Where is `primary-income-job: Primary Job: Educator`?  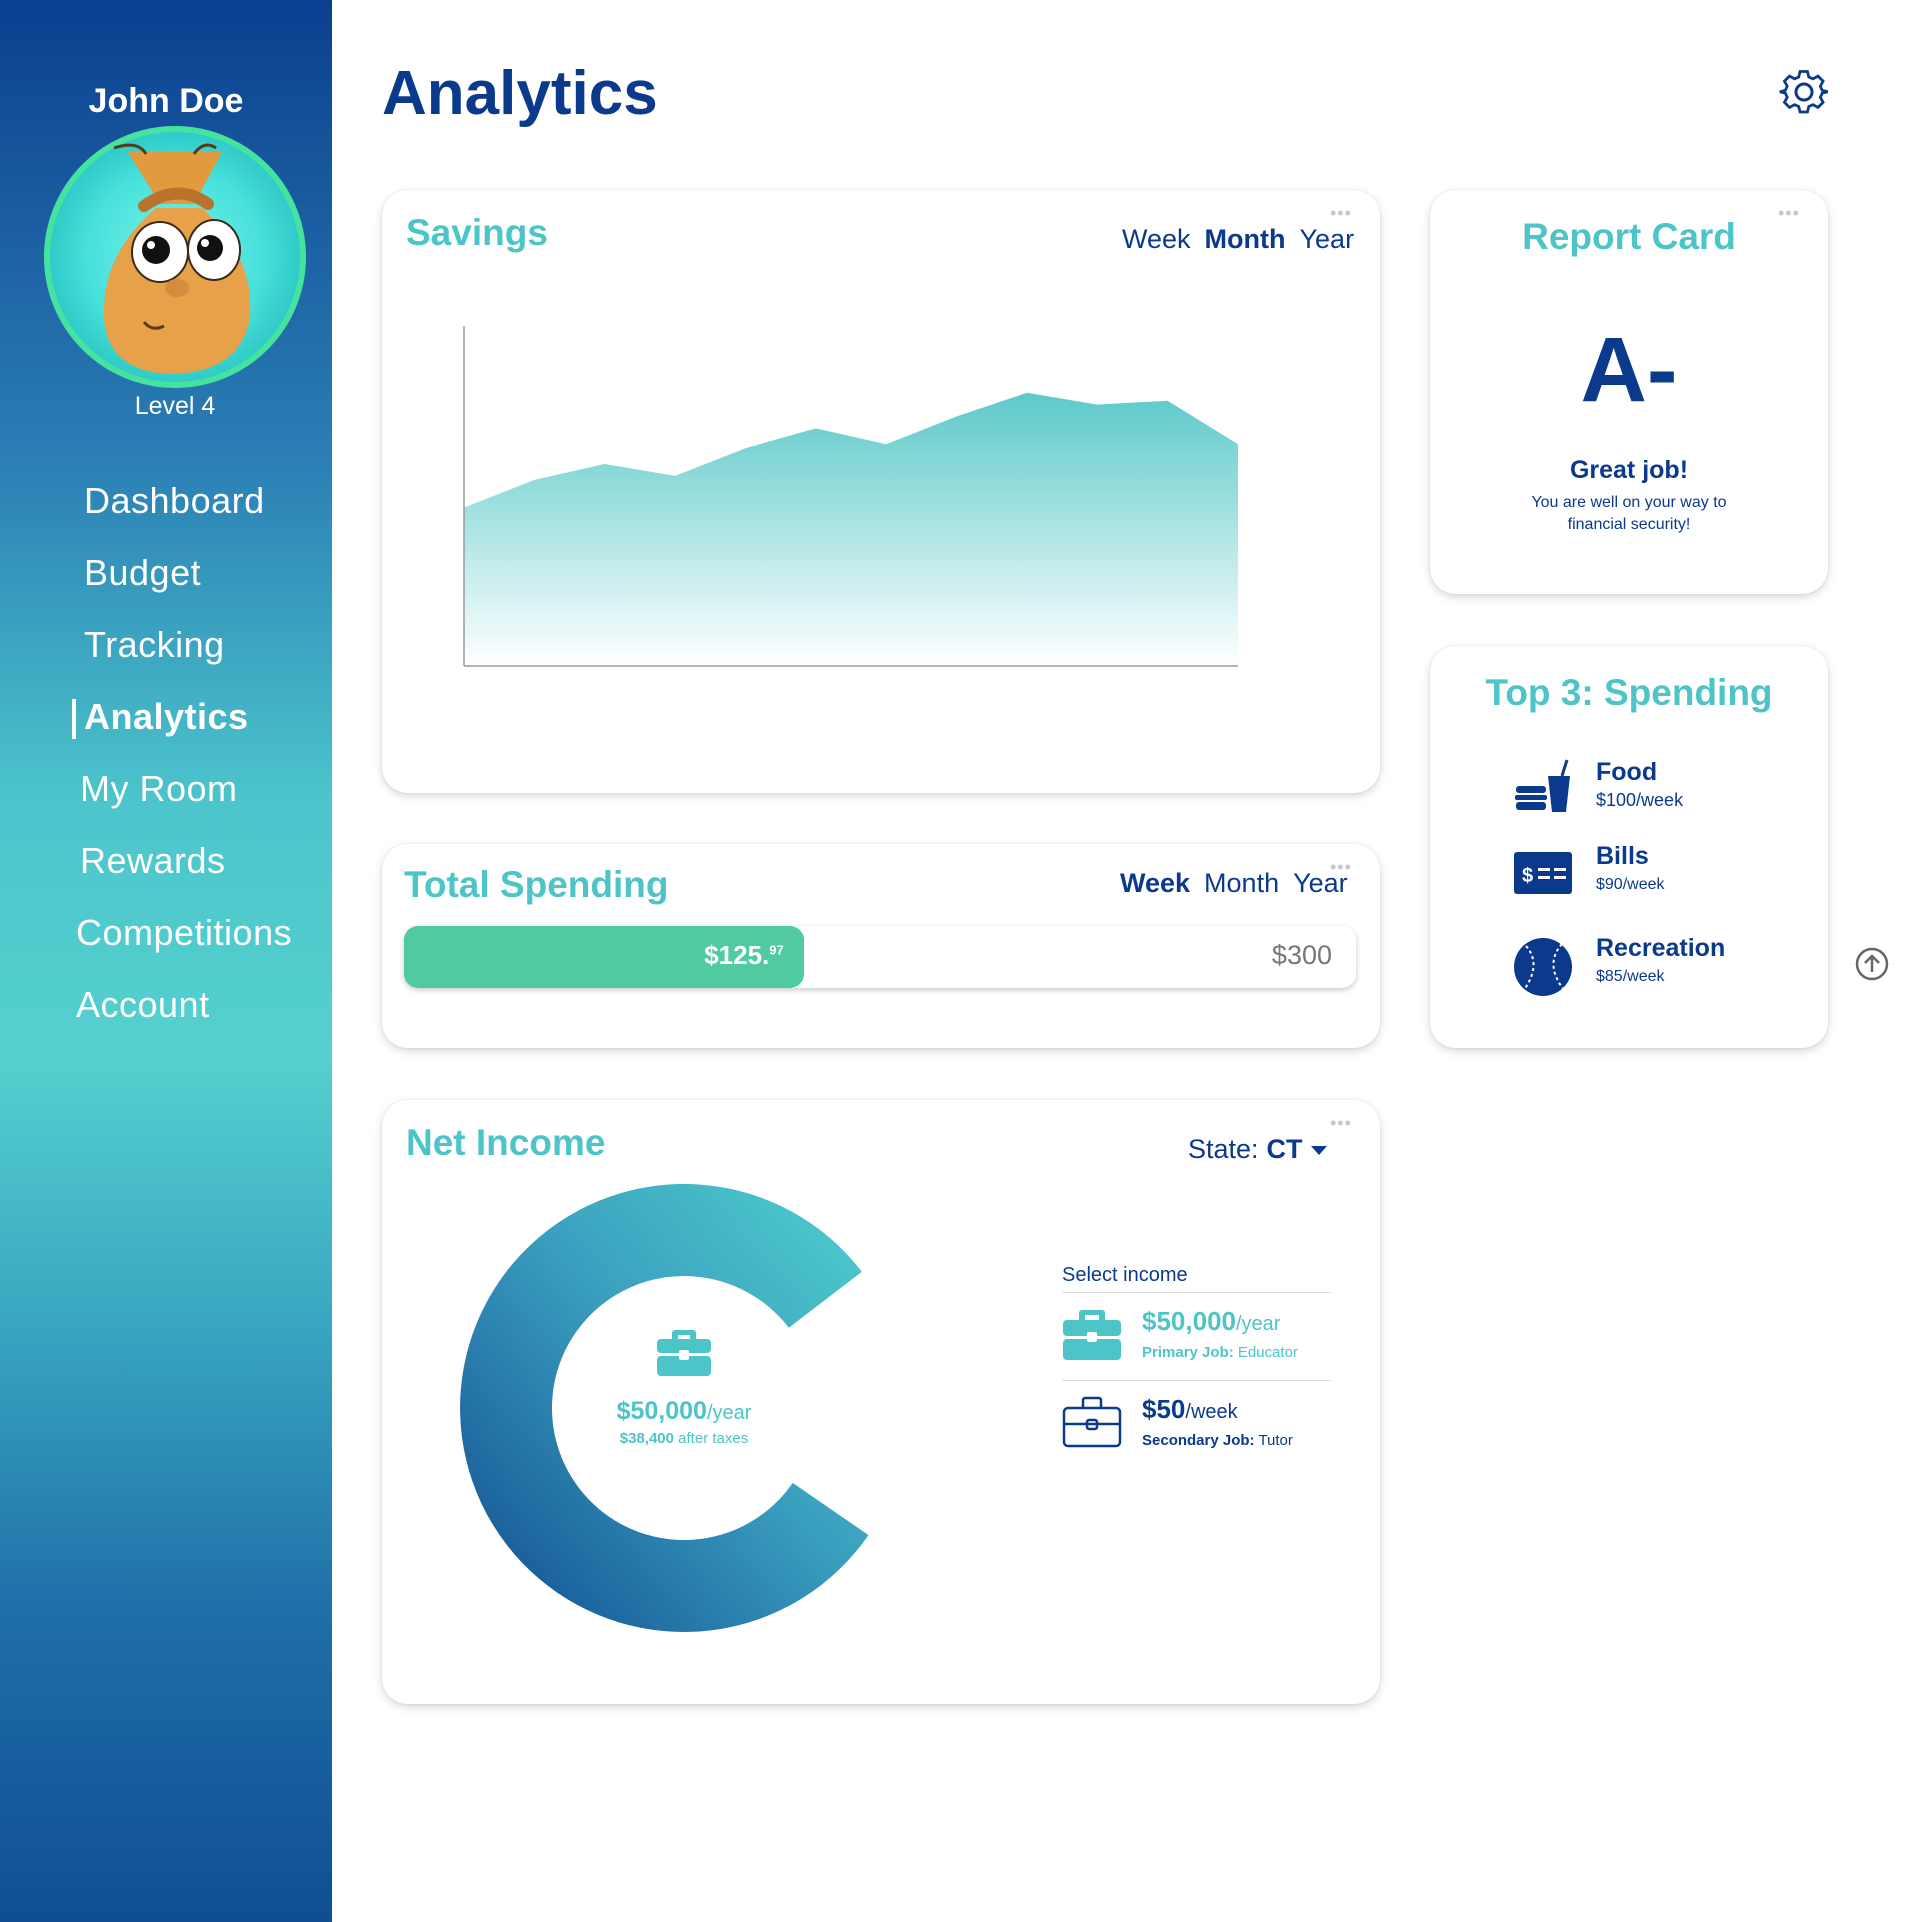
primary-income-job: Primary Job: Educator is located at coordinates (1220, 1352).